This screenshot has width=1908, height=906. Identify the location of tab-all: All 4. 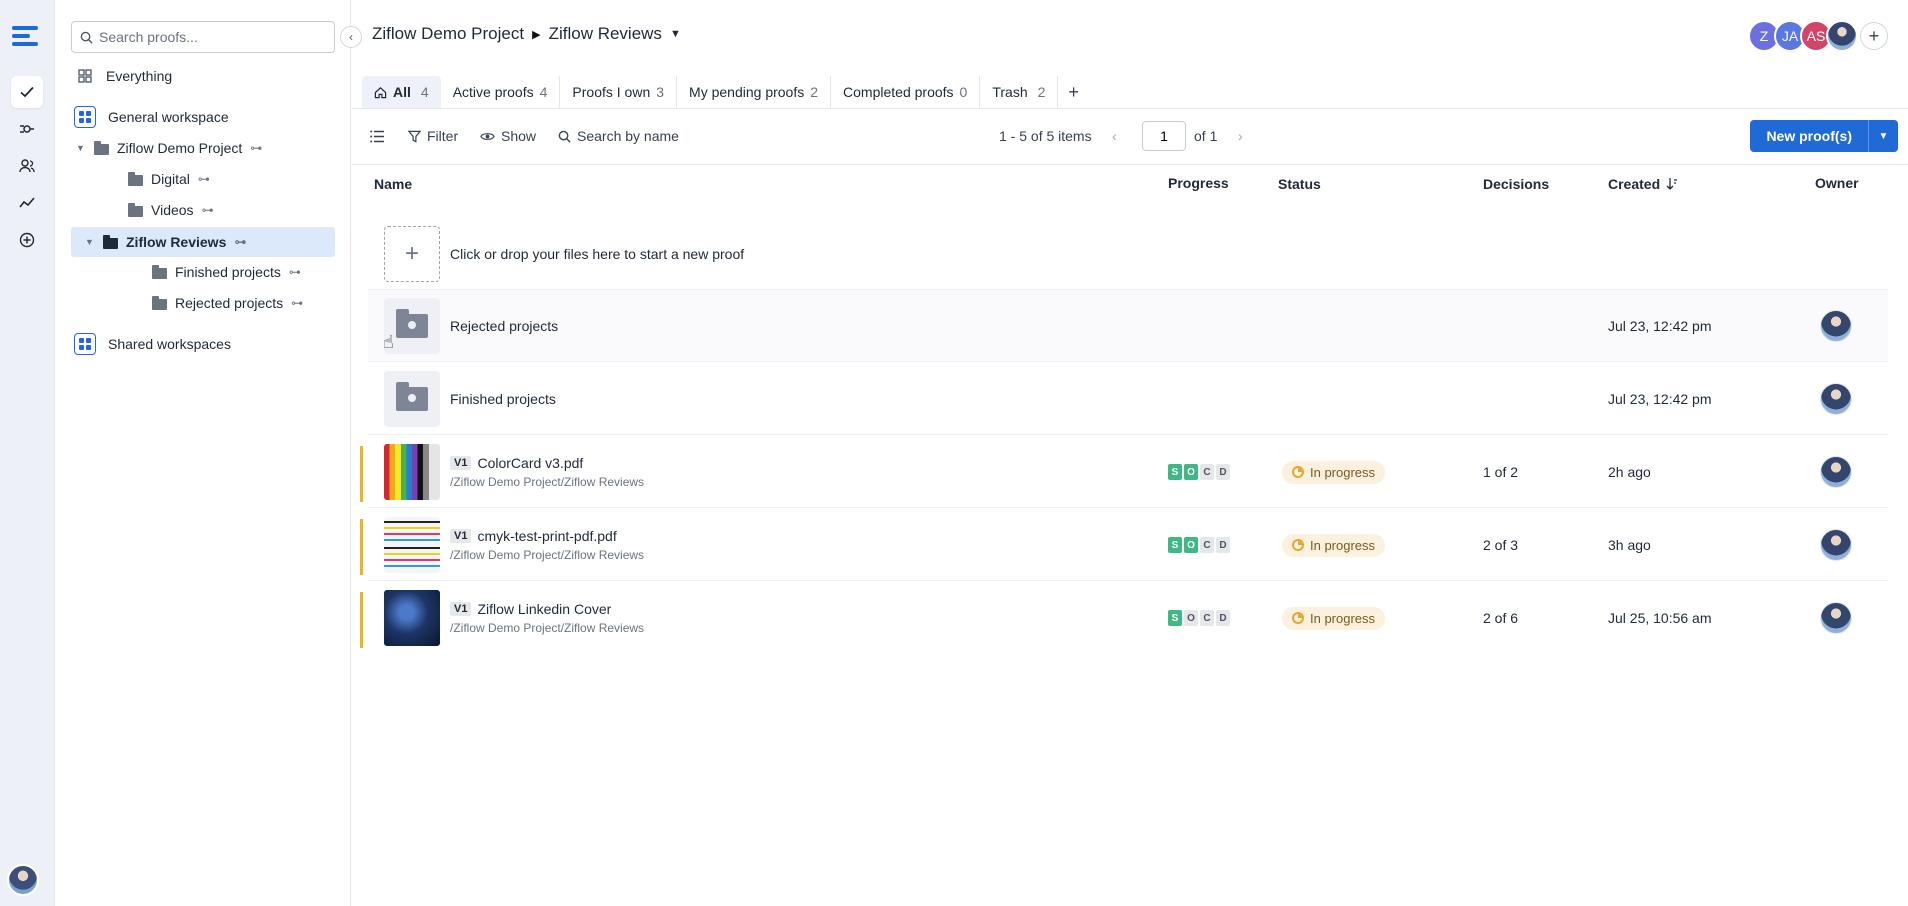
(401, 92).